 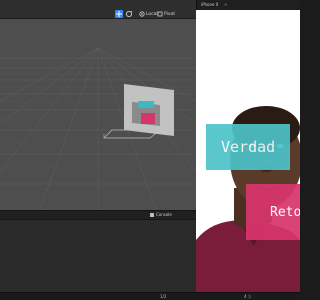 I want to click on close-icon: ×, so click(x=225, y=5).